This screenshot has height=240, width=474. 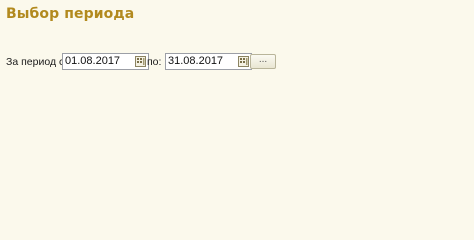 I want to click on period-to-field: 31.08.2017, so click(x=208, y=61).